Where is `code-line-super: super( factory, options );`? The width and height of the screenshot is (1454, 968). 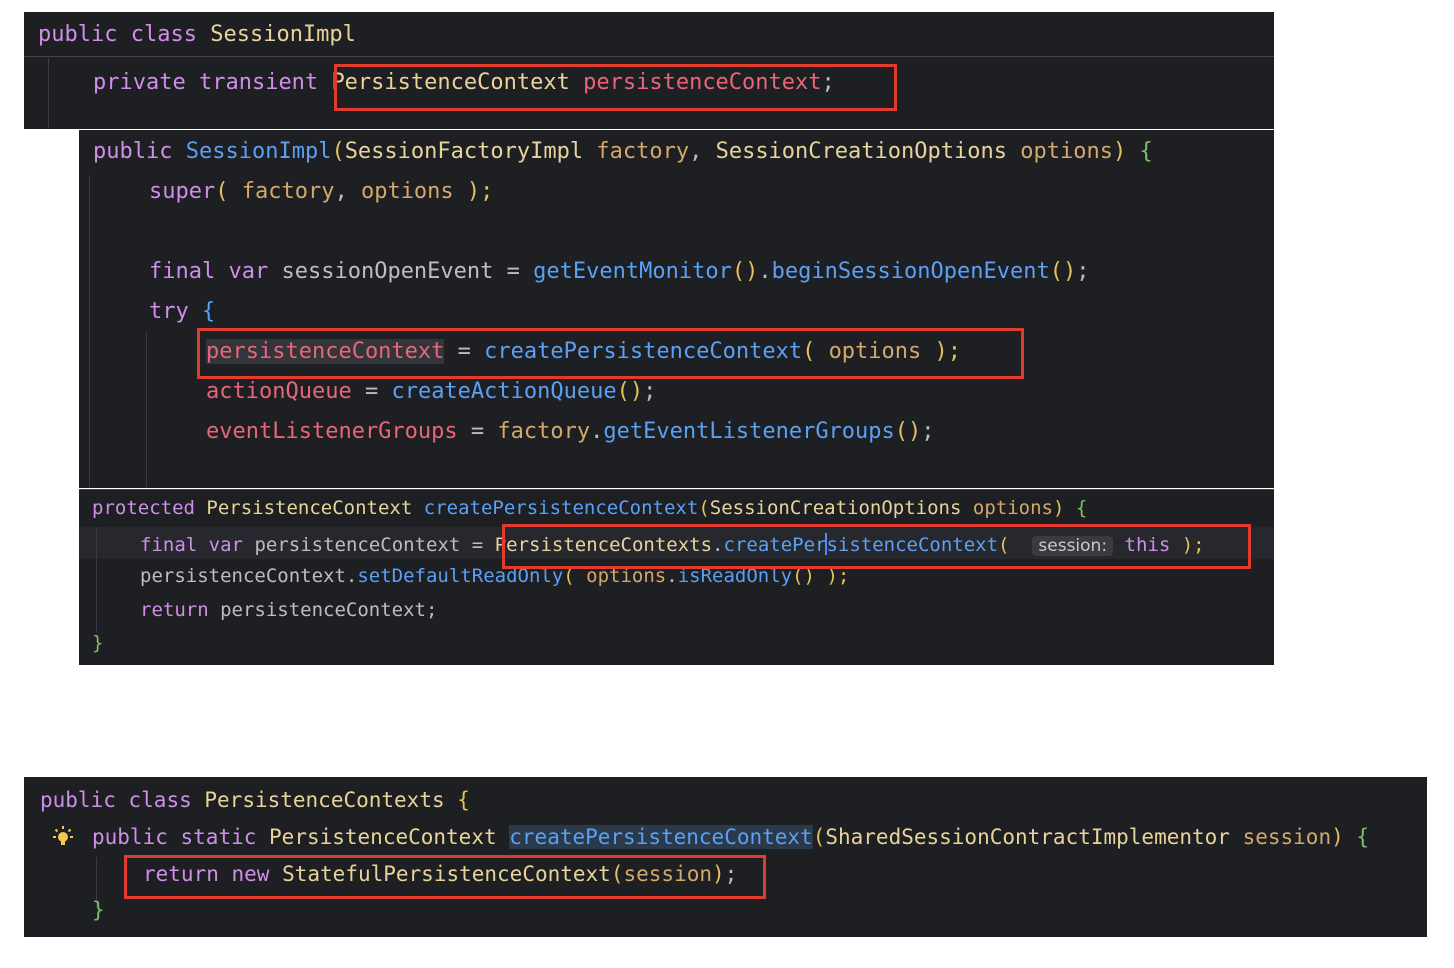
code-line-super: super( factory, options ); is located at coordinates (321, 191).